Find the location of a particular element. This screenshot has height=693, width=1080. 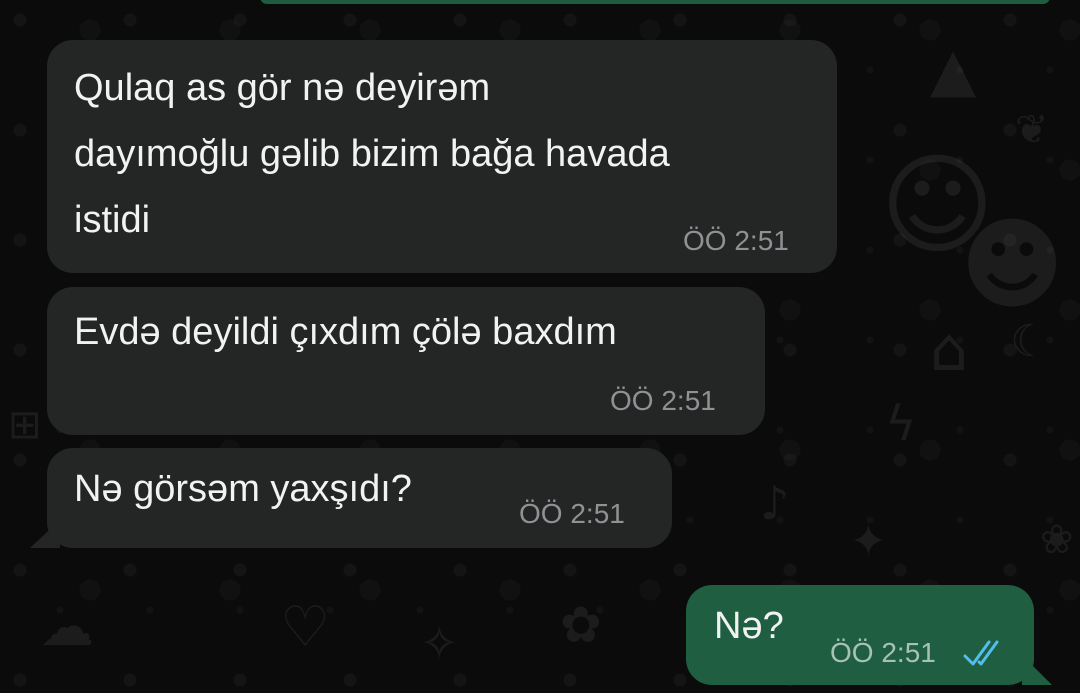

outgoing-message-bubble: Nə? ÖÖ 2:51 is located at coordinates (860, 635).